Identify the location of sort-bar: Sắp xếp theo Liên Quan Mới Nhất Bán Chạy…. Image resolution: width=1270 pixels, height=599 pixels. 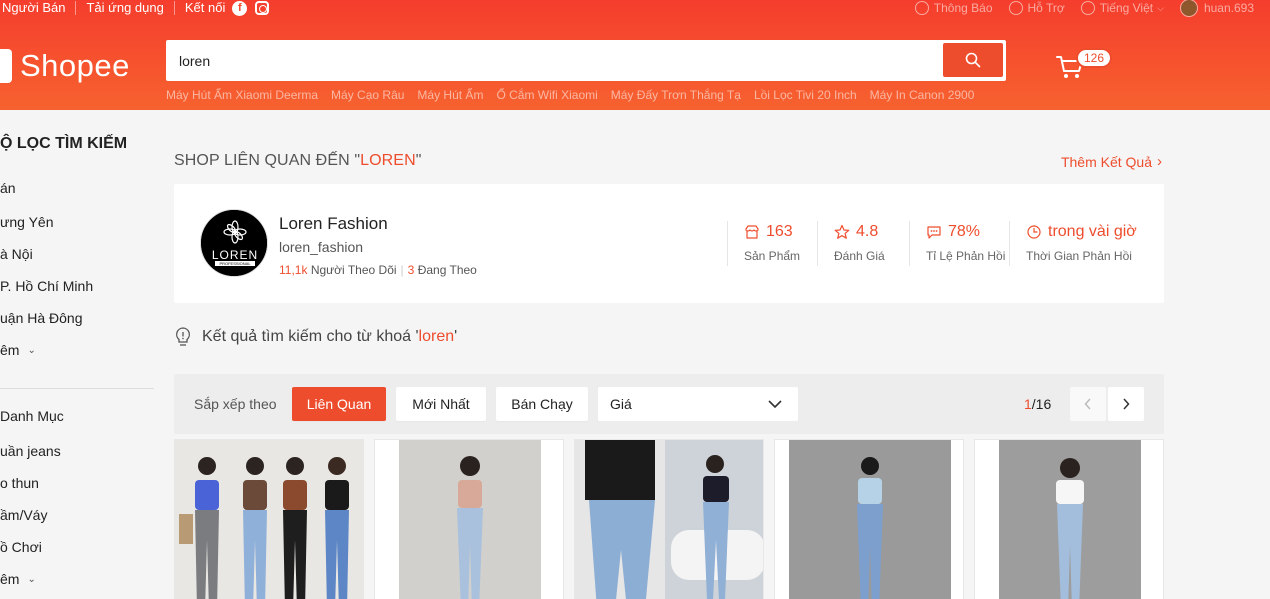
(669, 404).